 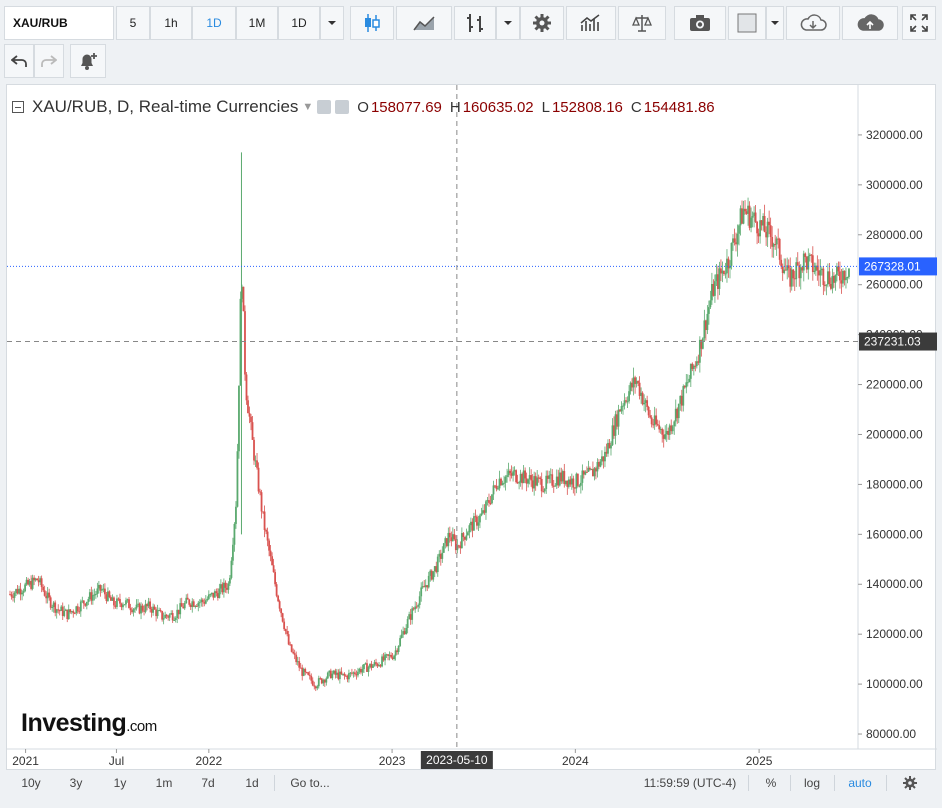 I want to click on color-dropdown, so click(x=775, y=23).